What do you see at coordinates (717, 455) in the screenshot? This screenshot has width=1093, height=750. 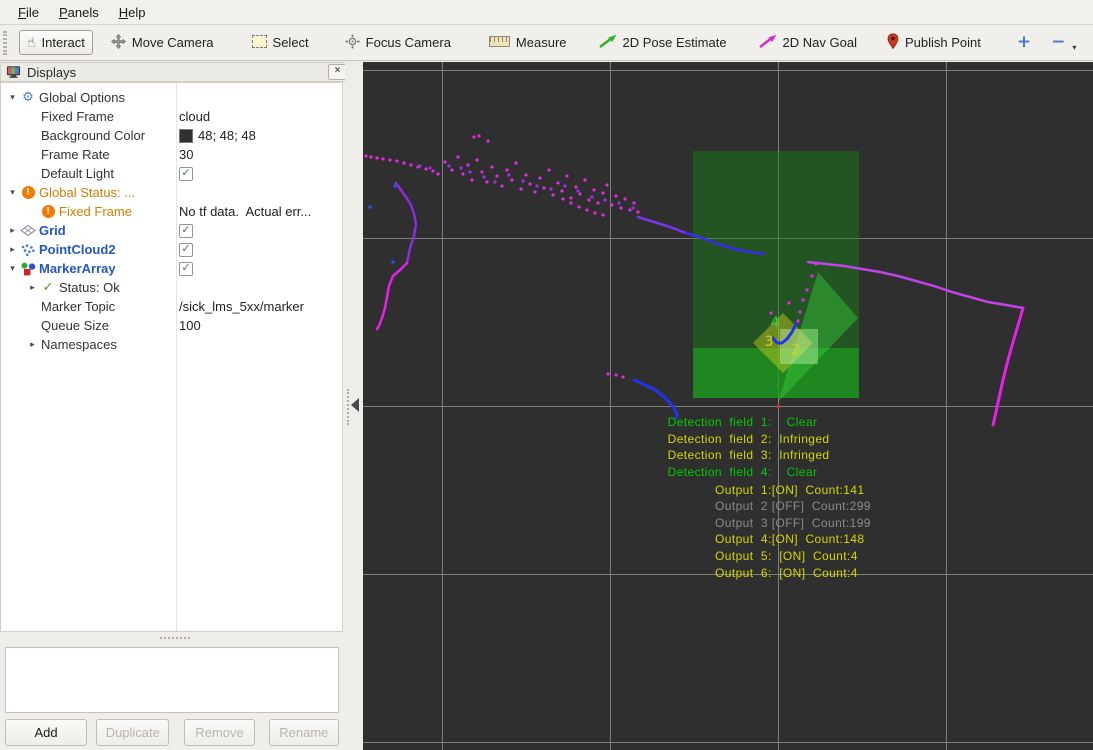 I see `overlay-label: Detection field 3` at bounding box center [717, 455].